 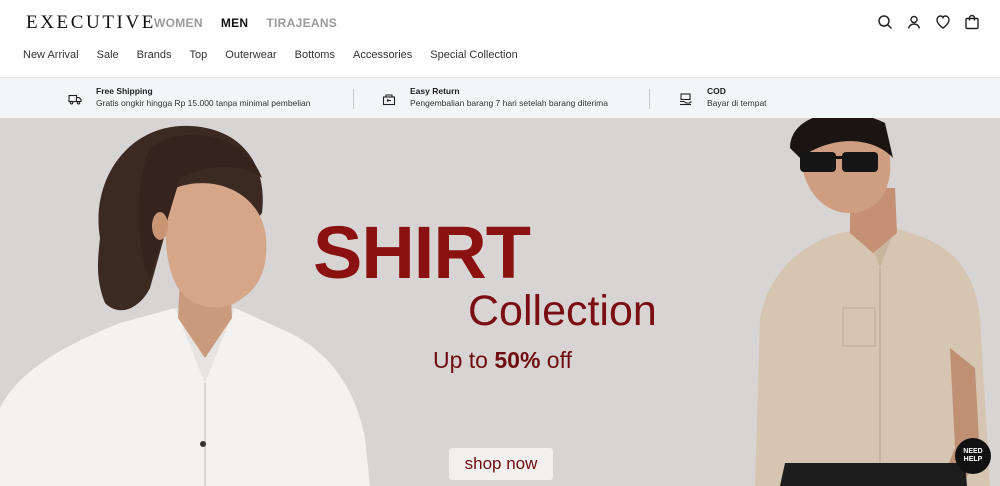 What do you see at coordinates (686, 99) in the screenshot?
I see `cash-icon` at bounding box center [686, 99].